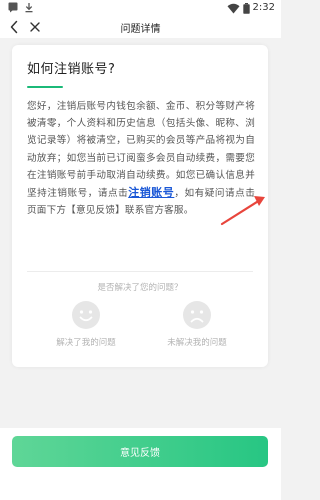 The width and height of the screenshot is (320, 500). What do you see at coordinates (140, 451) in the screenshot?
I see `feedback-button: 意见反馈` at bounding box center [140, 451].